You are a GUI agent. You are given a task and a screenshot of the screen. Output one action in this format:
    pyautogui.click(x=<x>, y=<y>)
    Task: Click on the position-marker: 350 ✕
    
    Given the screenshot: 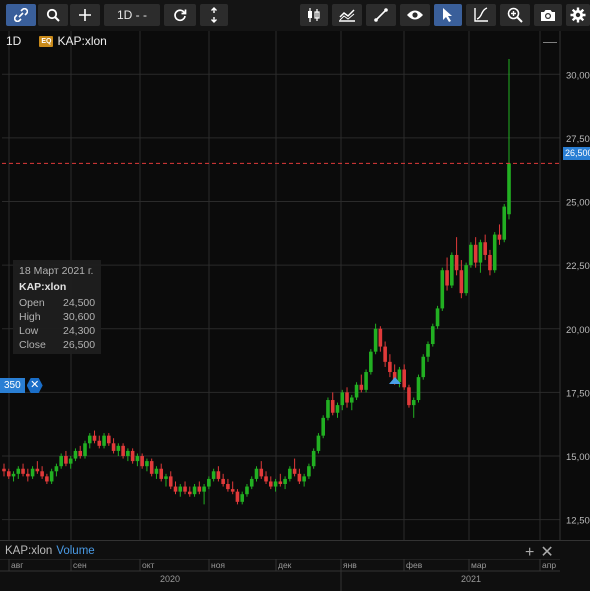 What is the action you would take?
    pyautogui.click(x=21, y=385)
    